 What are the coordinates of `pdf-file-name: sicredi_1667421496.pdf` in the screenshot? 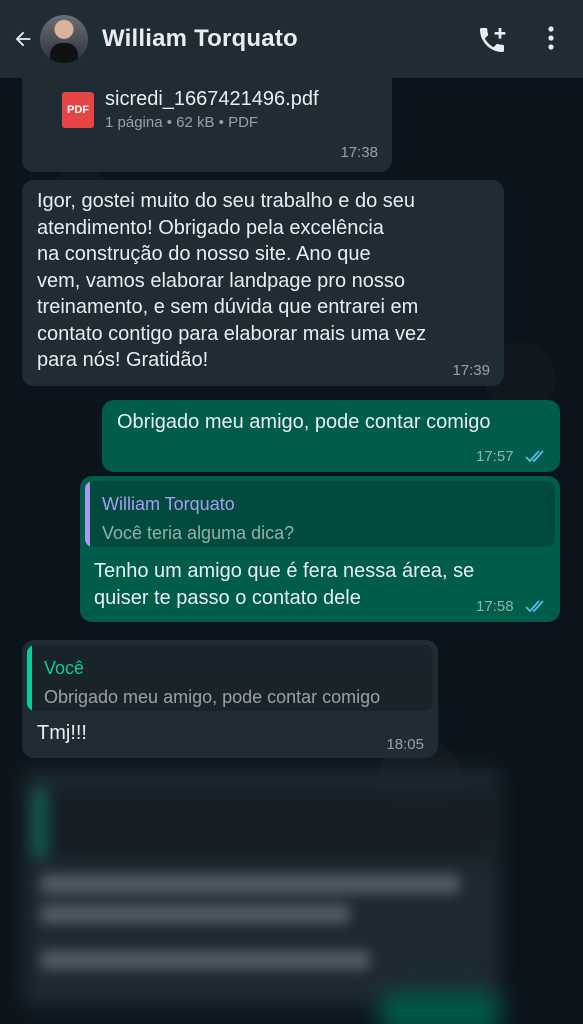 It's located at (212, 99).